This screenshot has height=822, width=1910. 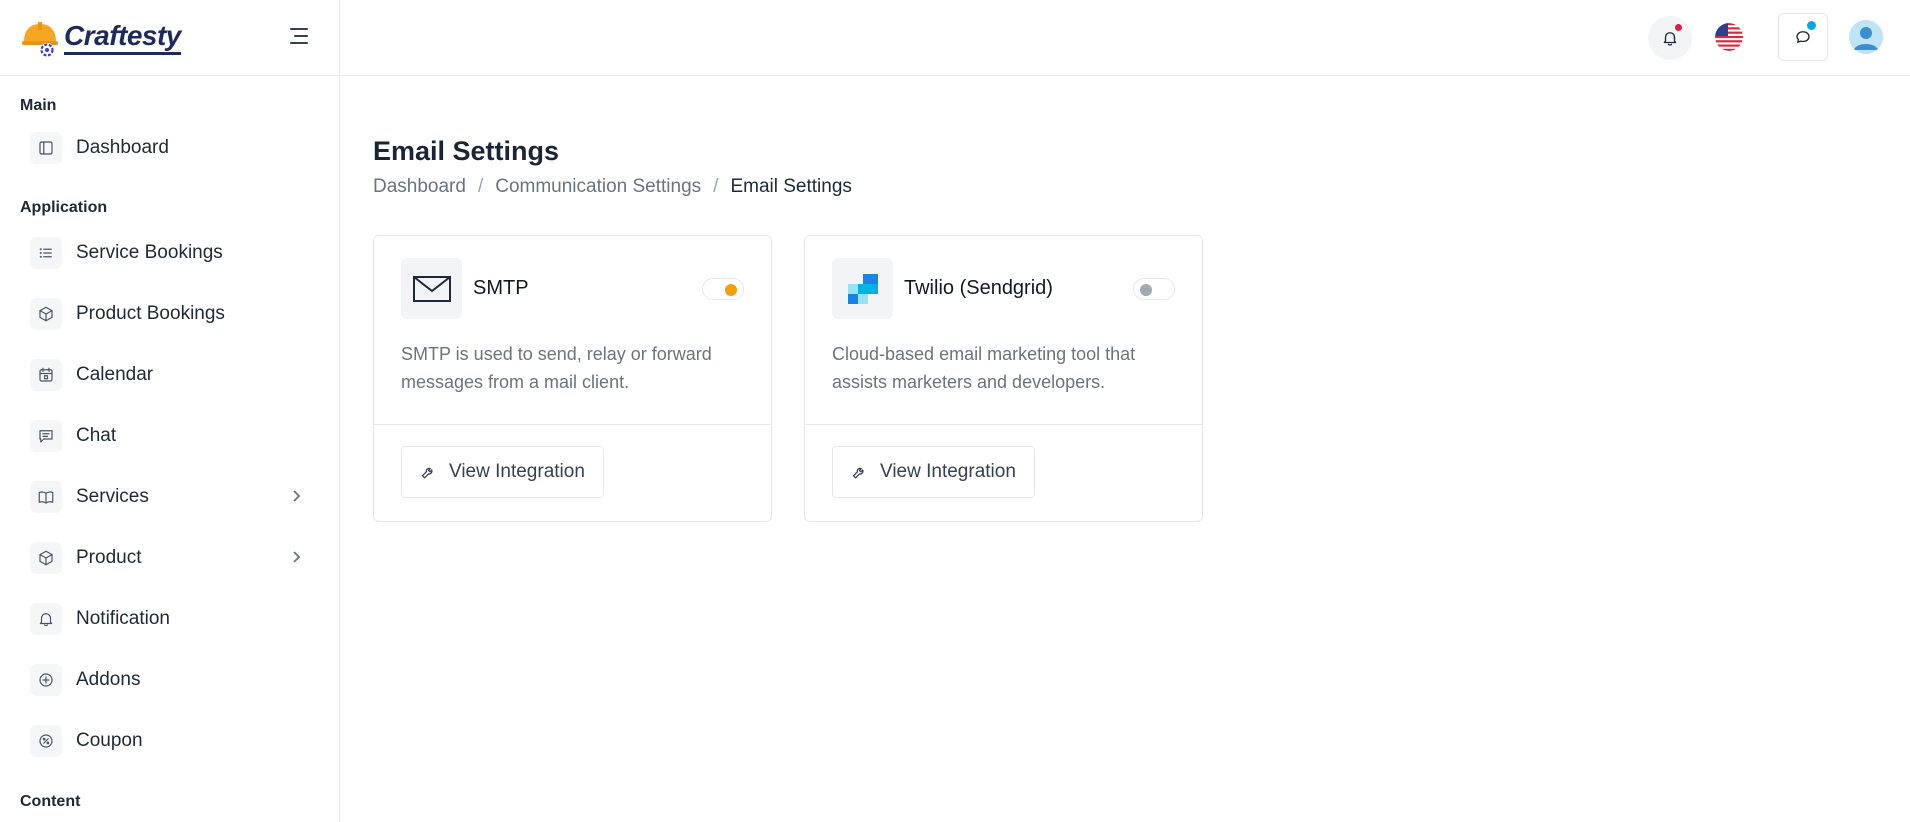 I want to click on sidebar-item-label: Product, so click(x=109, y=557).